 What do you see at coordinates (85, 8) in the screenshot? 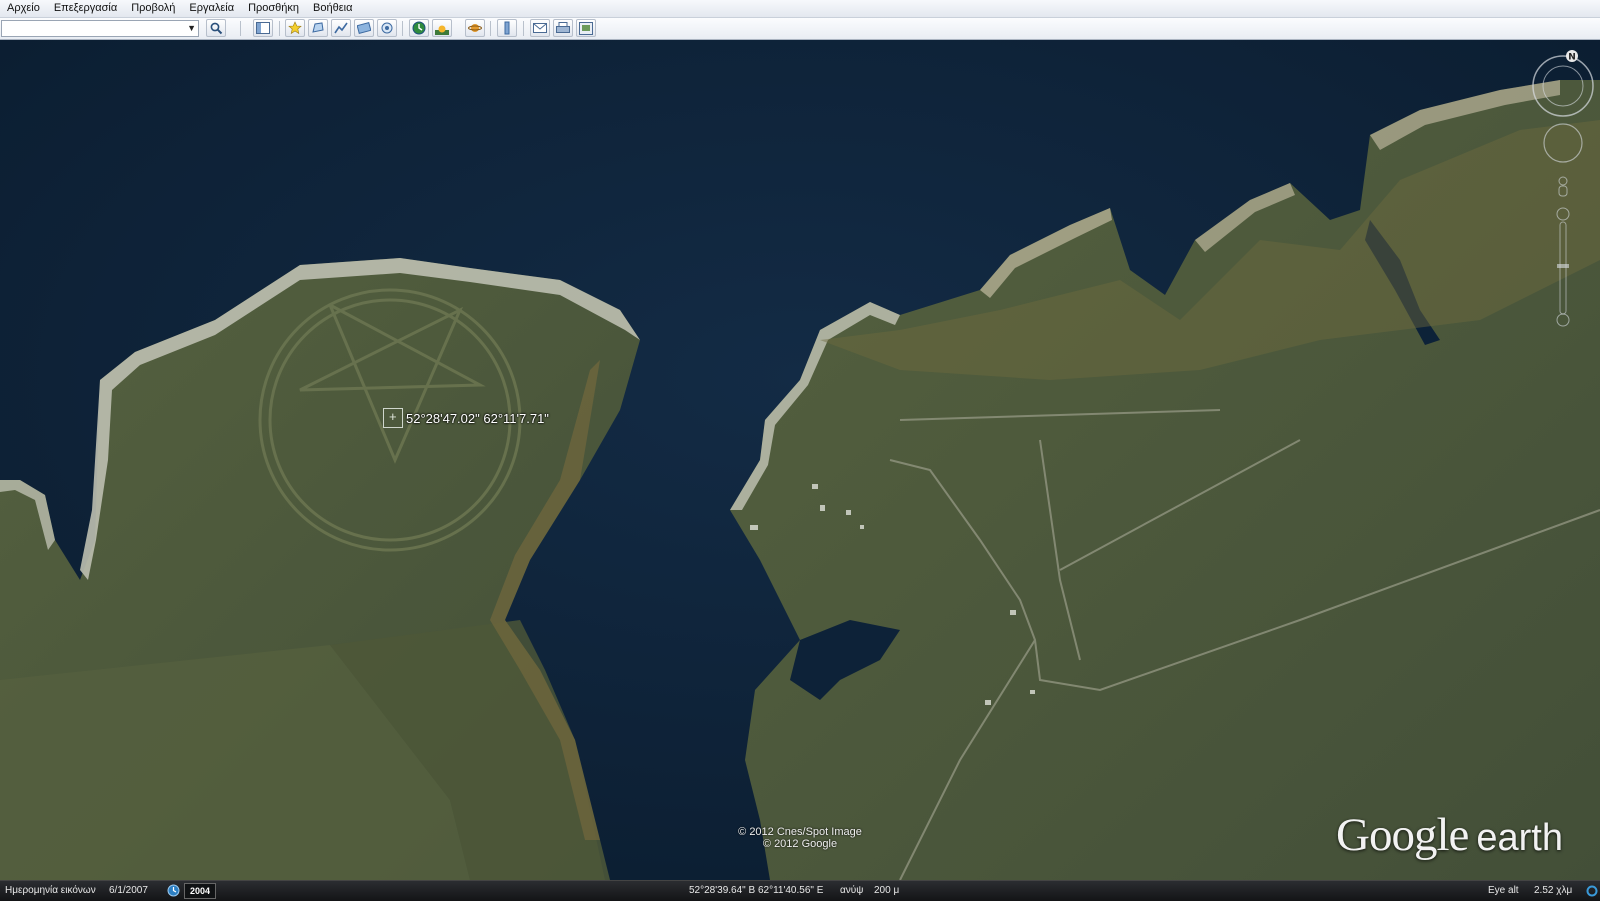
I see `menu-edit: Επεξεργασία` at bounding box center [85, 8].